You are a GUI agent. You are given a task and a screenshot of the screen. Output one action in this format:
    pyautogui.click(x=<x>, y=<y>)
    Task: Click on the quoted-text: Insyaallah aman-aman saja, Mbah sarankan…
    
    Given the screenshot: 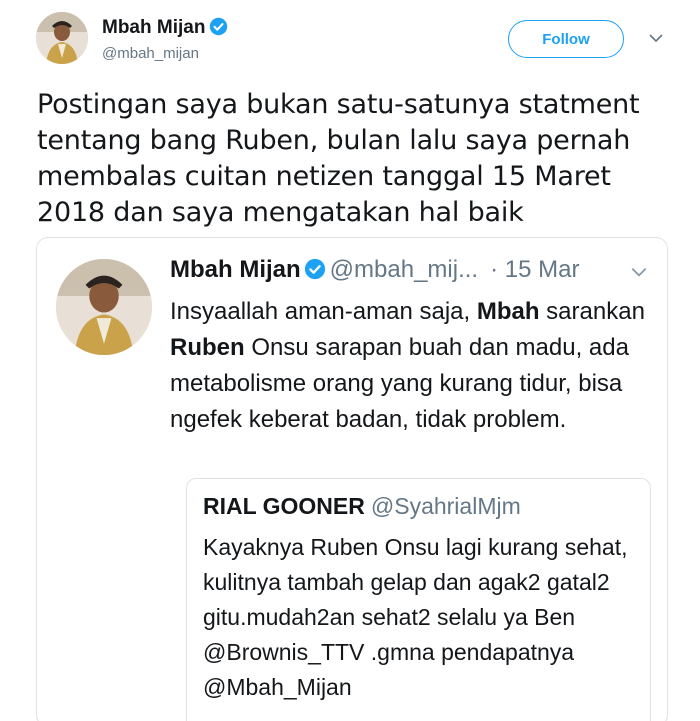 What is the action you would take?
    pyautogui.click(x=410, y=366)
    